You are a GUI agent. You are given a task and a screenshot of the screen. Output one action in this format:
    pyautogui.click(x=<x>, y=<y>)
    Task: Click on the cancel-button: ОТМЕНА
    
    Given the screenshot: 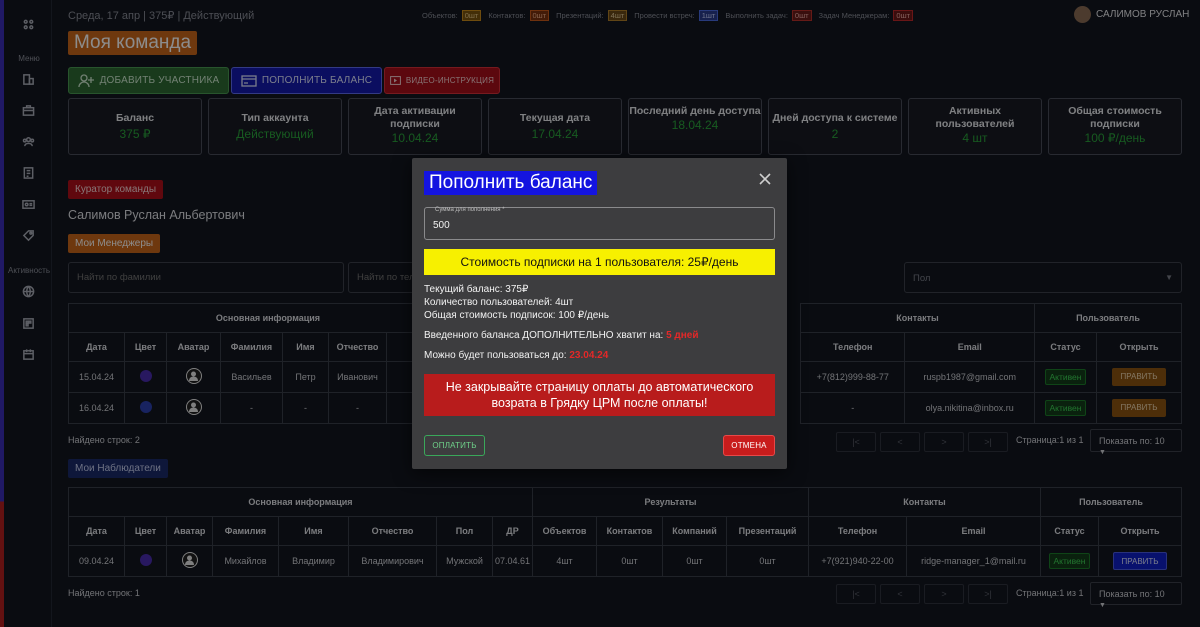 What is the action you would take?
    pyautogui.click(x=749, y=445)
    